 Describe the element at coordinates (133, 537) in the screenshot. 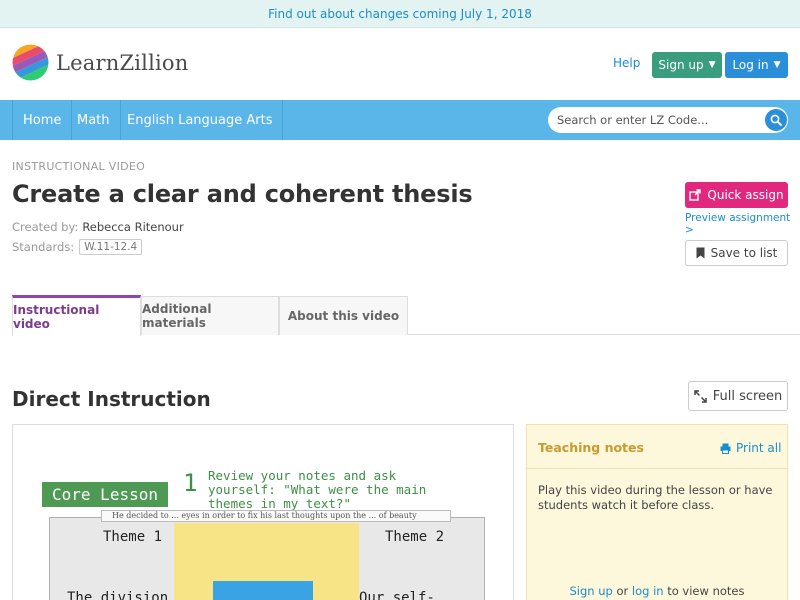

I see `theme-1-label: Theme 1` at that location.